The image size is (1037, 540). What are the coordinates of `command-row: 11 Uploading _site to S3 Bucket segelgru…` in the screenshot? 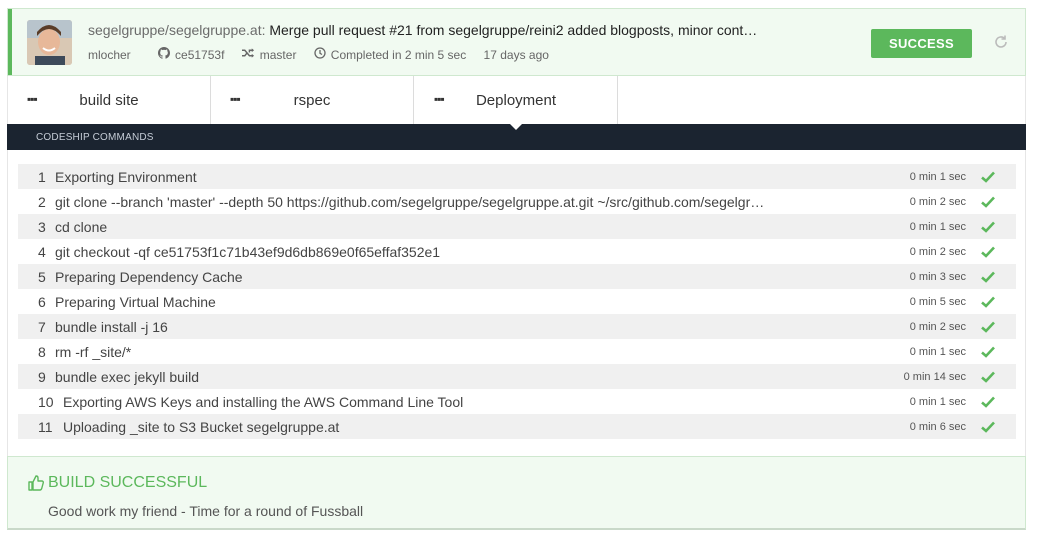 It's located at (517, 426).